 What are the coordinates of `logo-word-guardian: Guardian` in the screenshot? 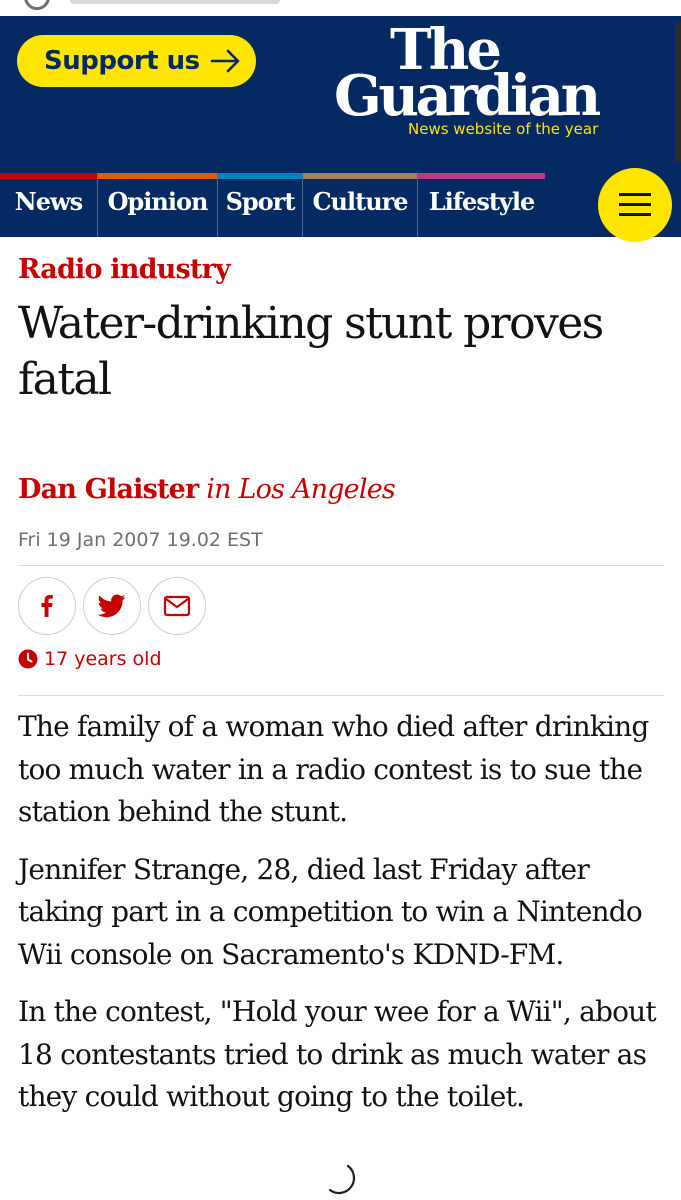 It's located at (467, 96).